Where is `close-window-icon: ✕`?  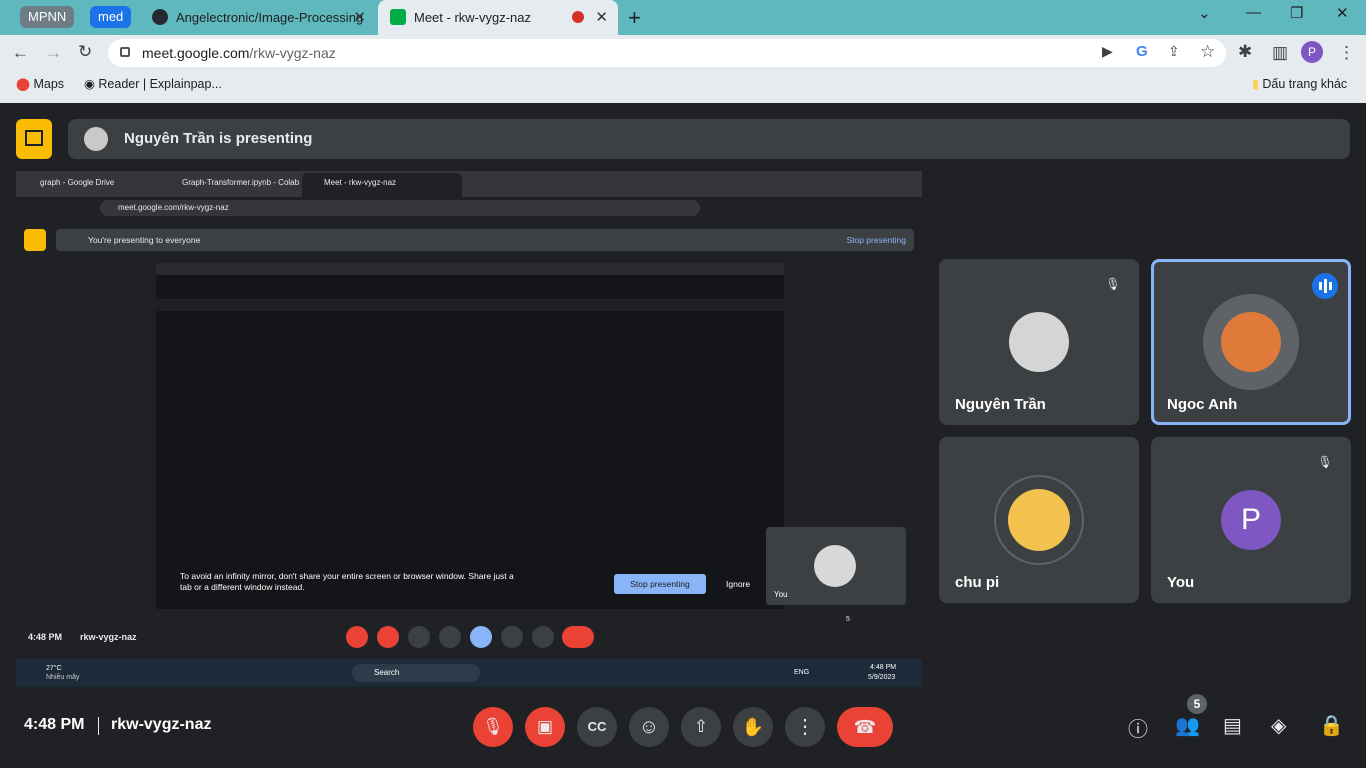 close-window-icon: ✕ is located at coordinates (1342, 13).